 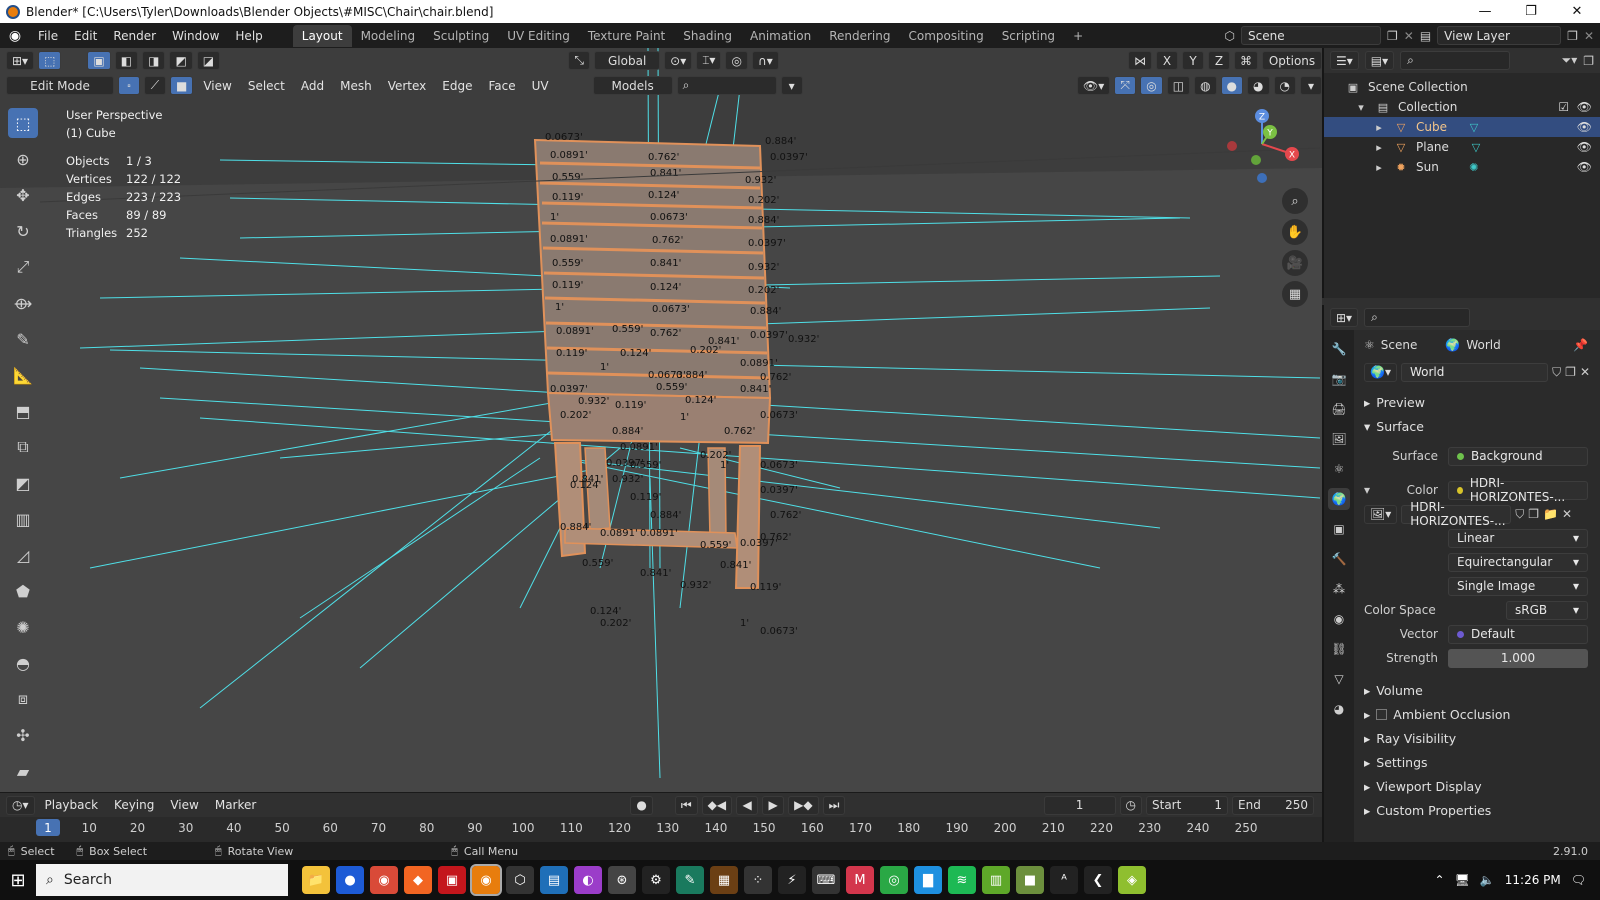 I want to click on shading-material-button: ◕, so click(x=1258, y=85).